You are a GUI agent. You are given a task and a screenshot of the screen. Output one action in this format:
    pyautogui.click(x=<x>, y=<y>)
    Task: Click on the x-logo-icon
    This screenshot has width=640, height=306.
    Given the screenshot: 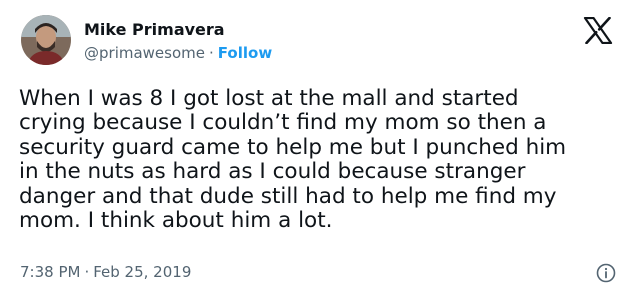 What is the action you would take?
    pyautogui.click(x=598, y=30)
    